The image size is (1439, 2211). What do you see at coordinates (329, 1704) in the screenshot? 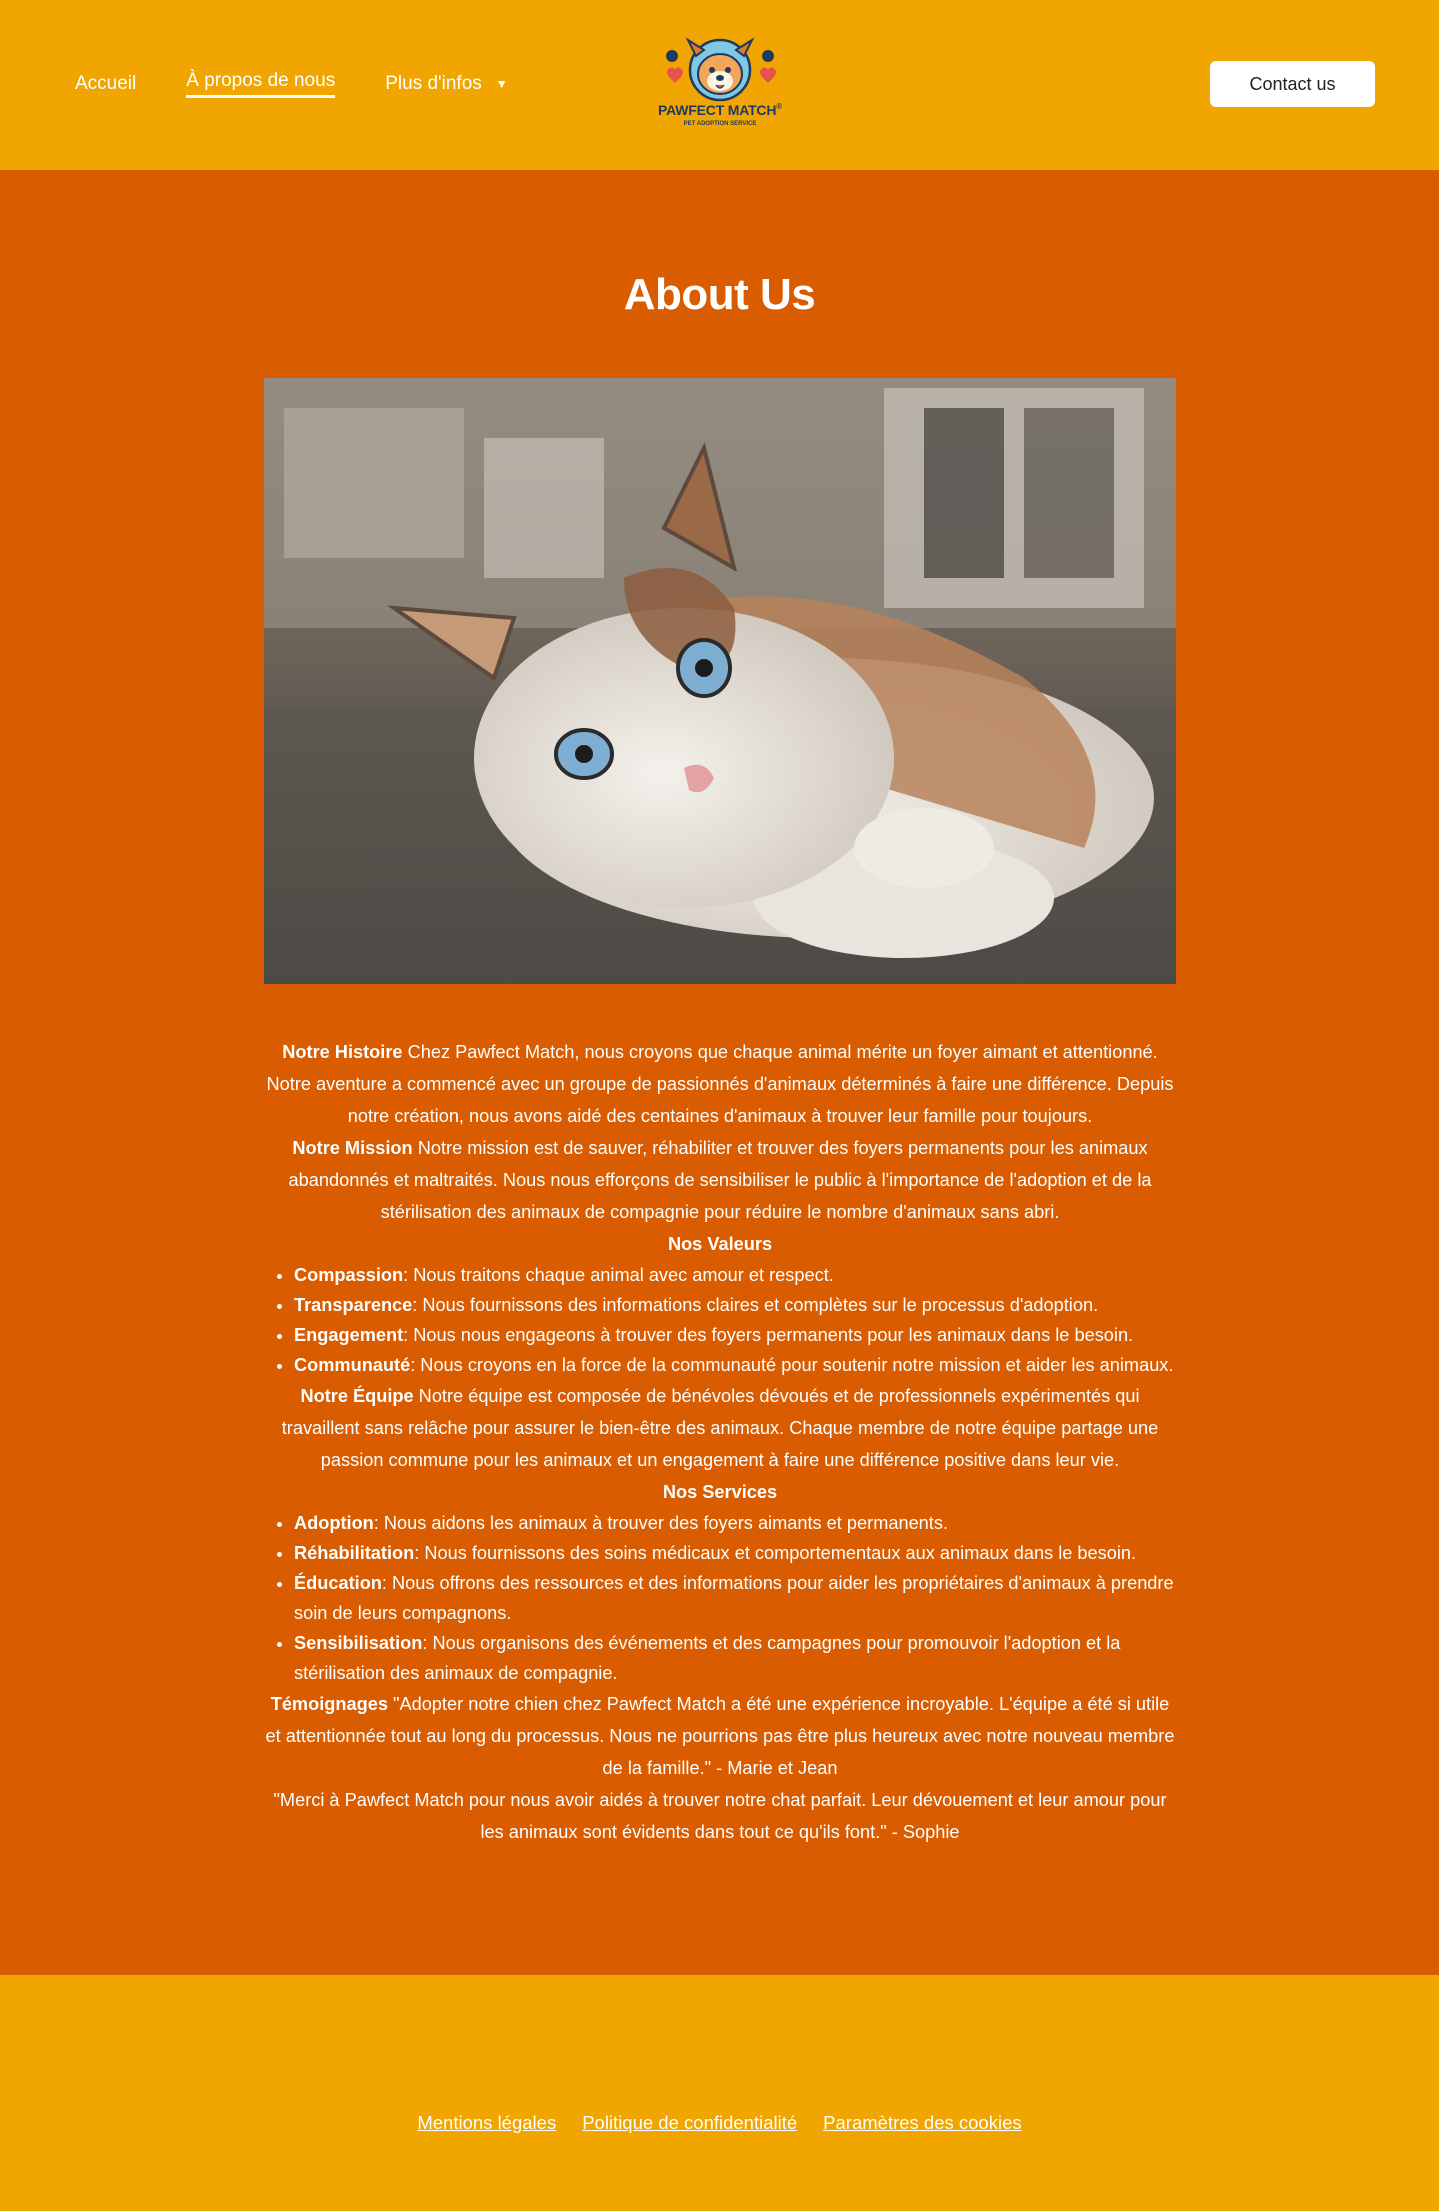
I see `temoignages-heading: Témoignages` at bounding box center [329, 1704].